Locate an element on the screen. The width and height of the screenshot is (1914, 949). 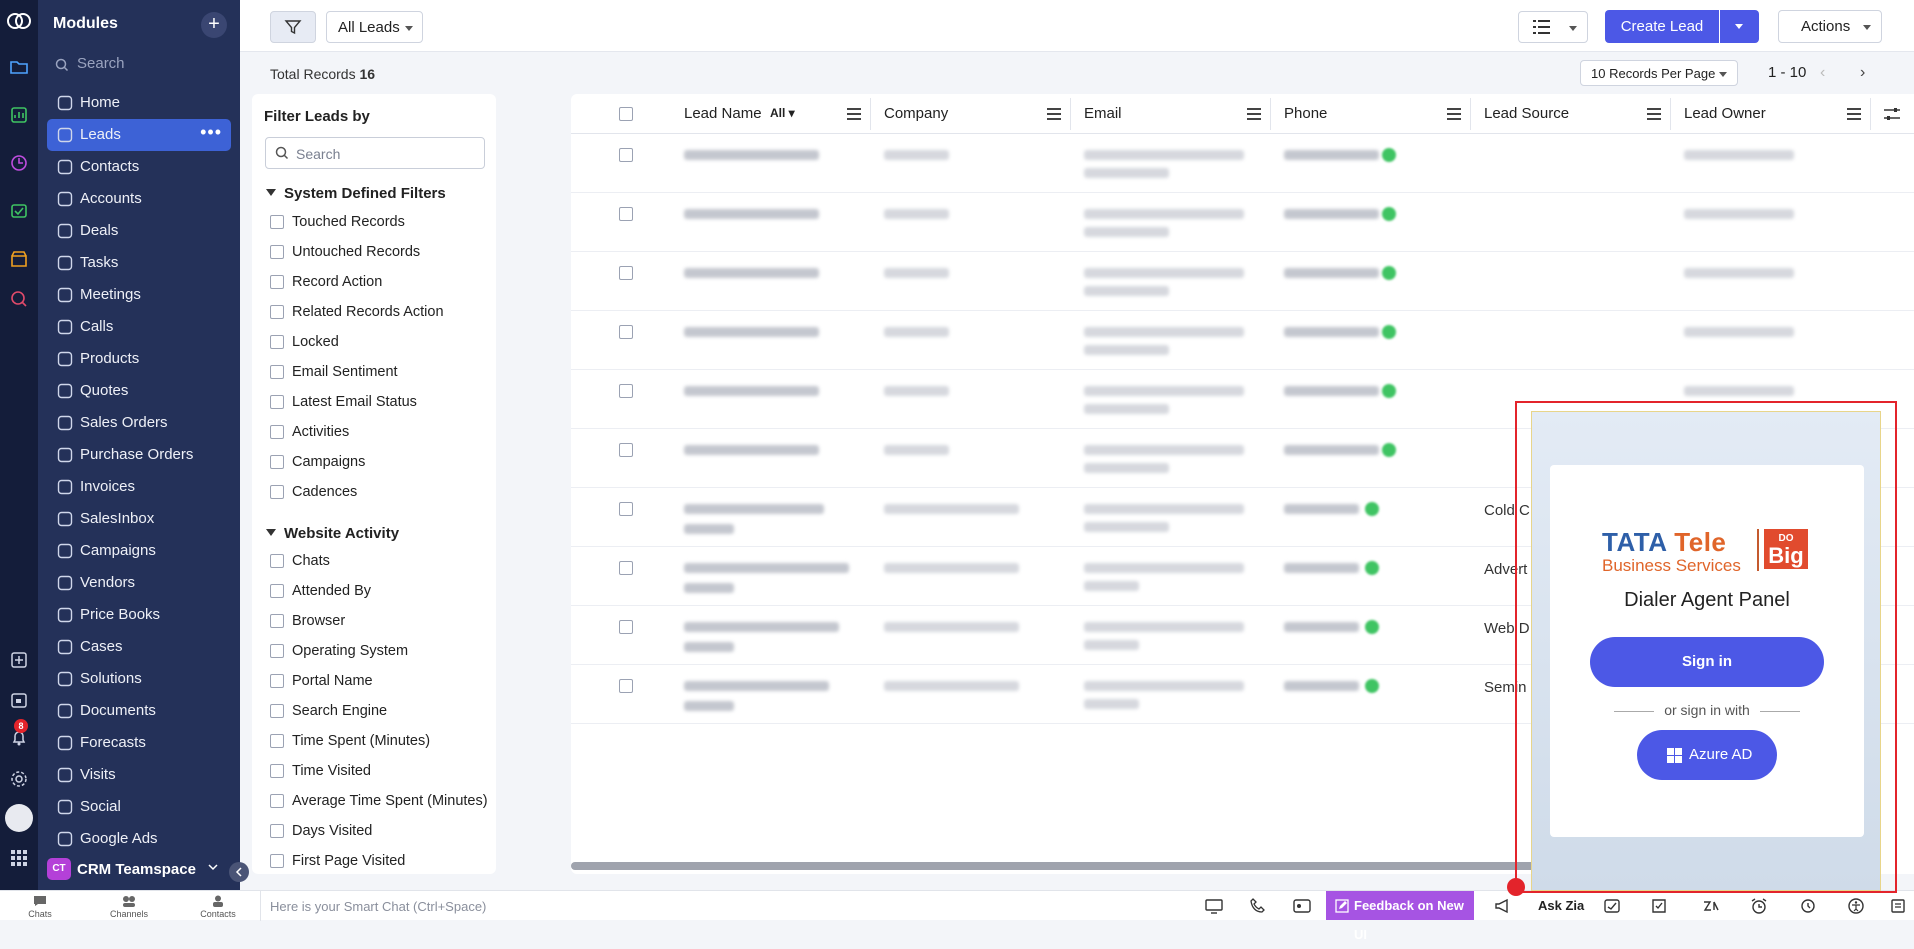
zia-logo-icon is located at coordinates (1711, 906).